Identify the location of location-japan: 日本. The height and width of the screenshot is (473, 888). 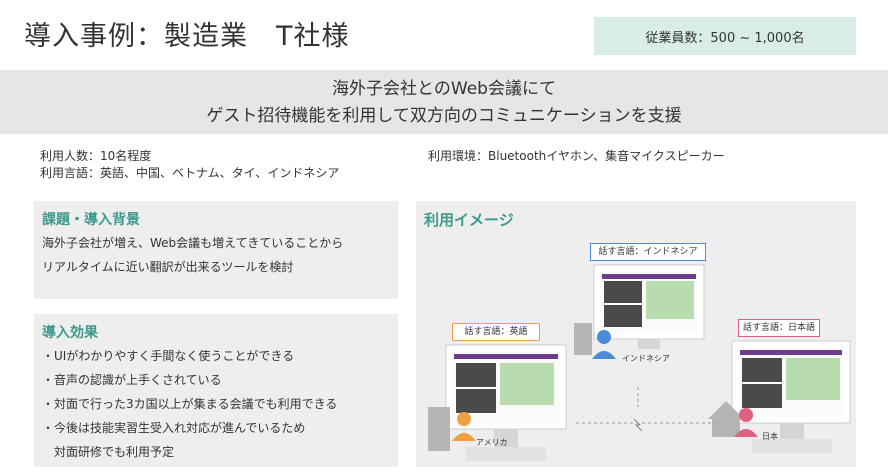
(770, 436).